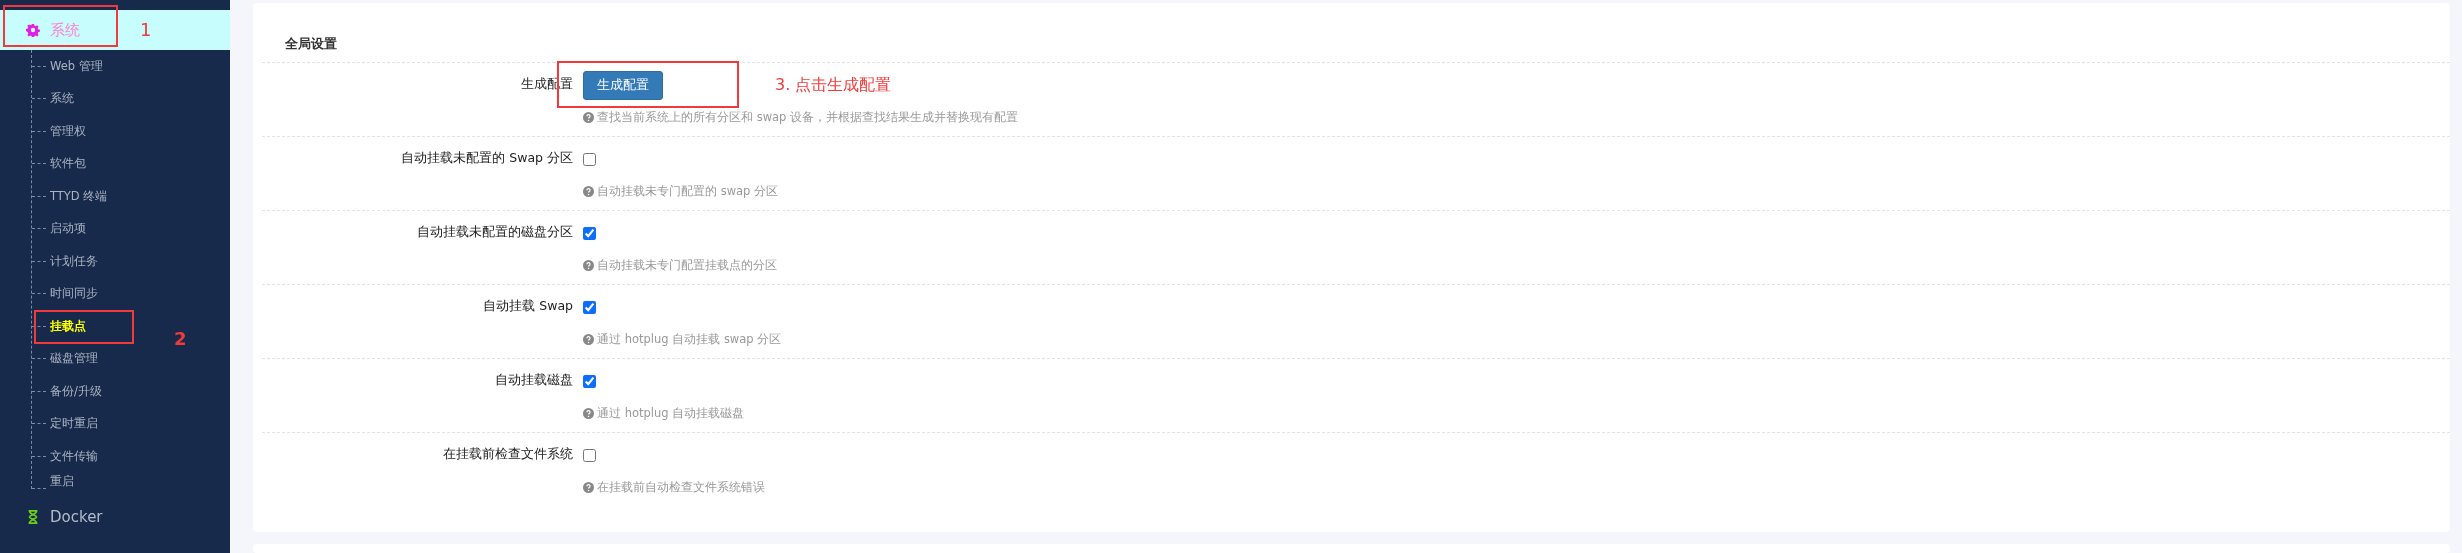 Image resolution: width=2462 pixels, height=553 pixels. I want to click on field-description: 通过 hotplug 自动挂载 swap 分区, so click(689, 339).